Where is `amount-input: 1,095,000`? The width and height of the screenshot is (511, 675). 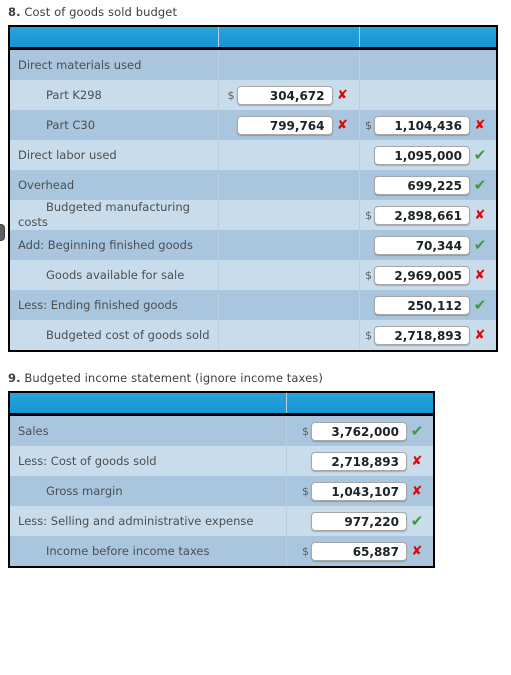
amount-input: 1,095,000 is located at coordinates (422, 155).